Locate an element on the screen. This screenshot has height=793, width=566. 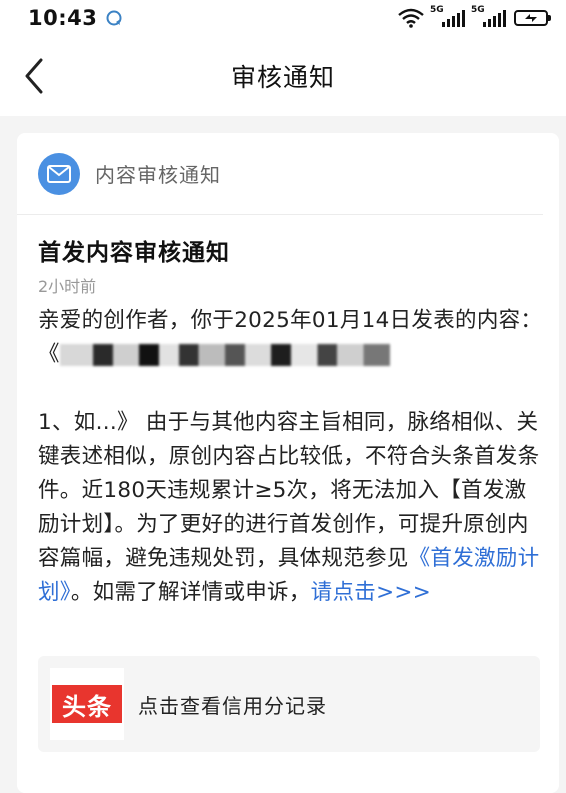
status-time: 10:43 is located at coordinates (63, 18).